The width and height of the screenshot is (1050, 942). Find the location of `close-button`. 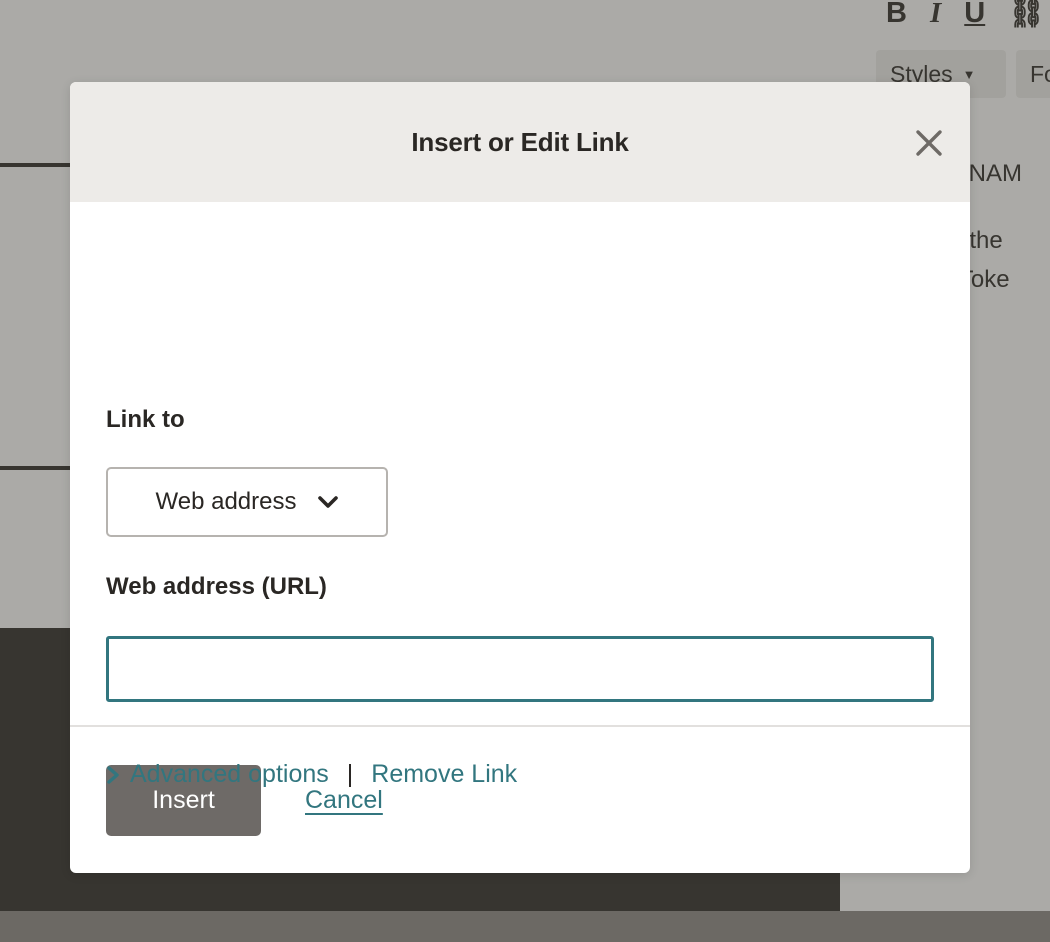

close-button is located at coordinates (929, 143).